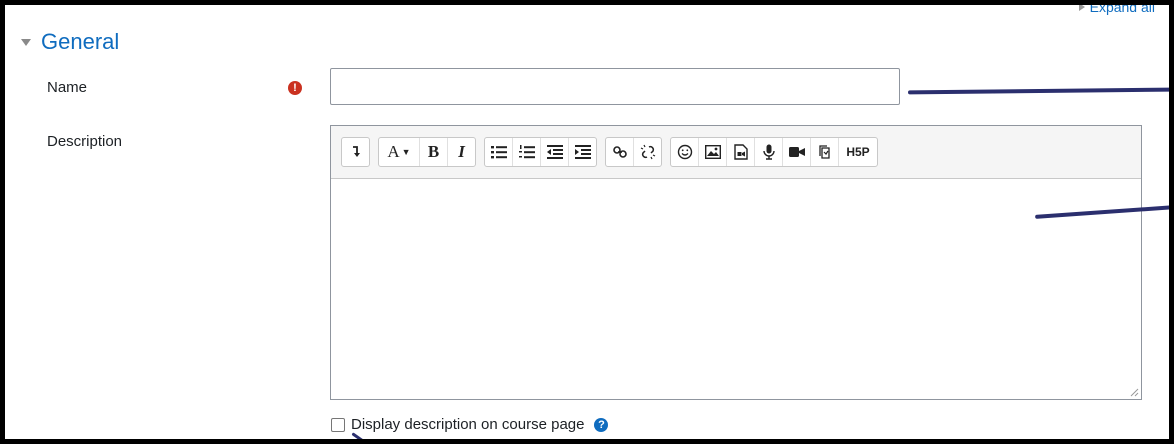  I want to click on ordered-list-button, so click(527, 152).